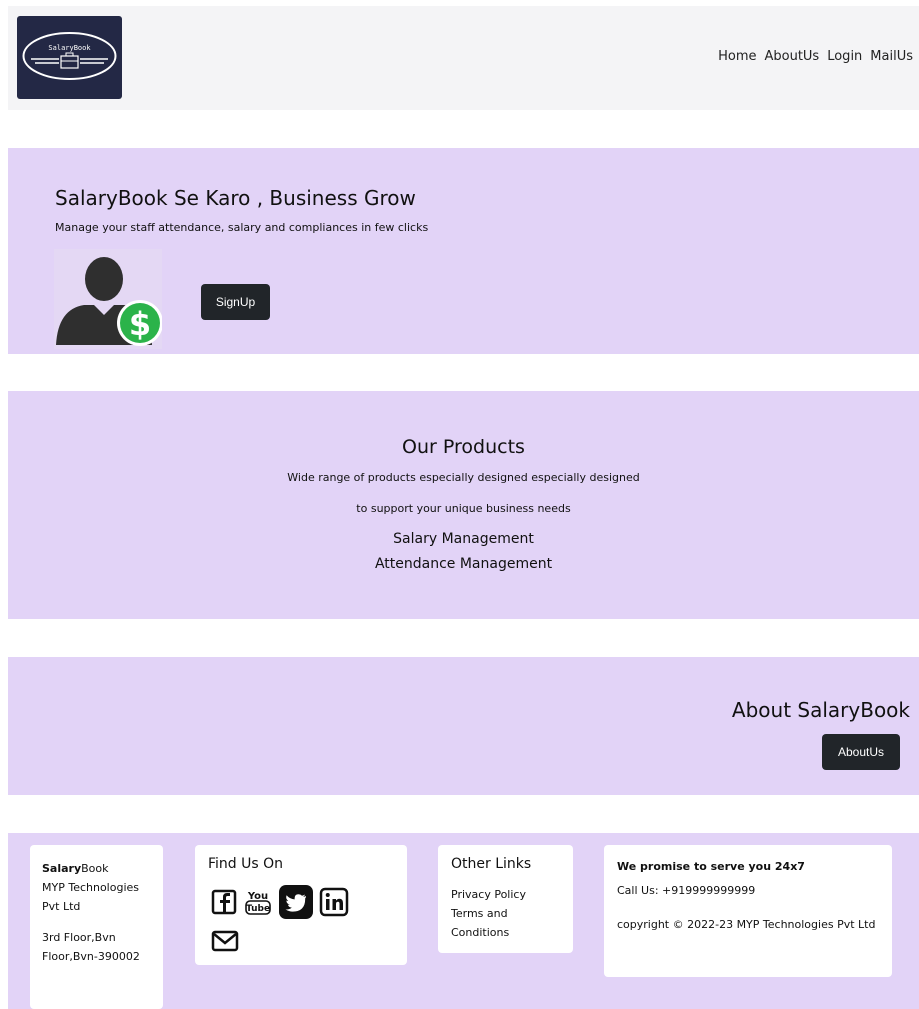 This screenshot has width=919, height=1009. I want to click on nav-links: Home AboutUs Login MailUs, so click(815, 56).